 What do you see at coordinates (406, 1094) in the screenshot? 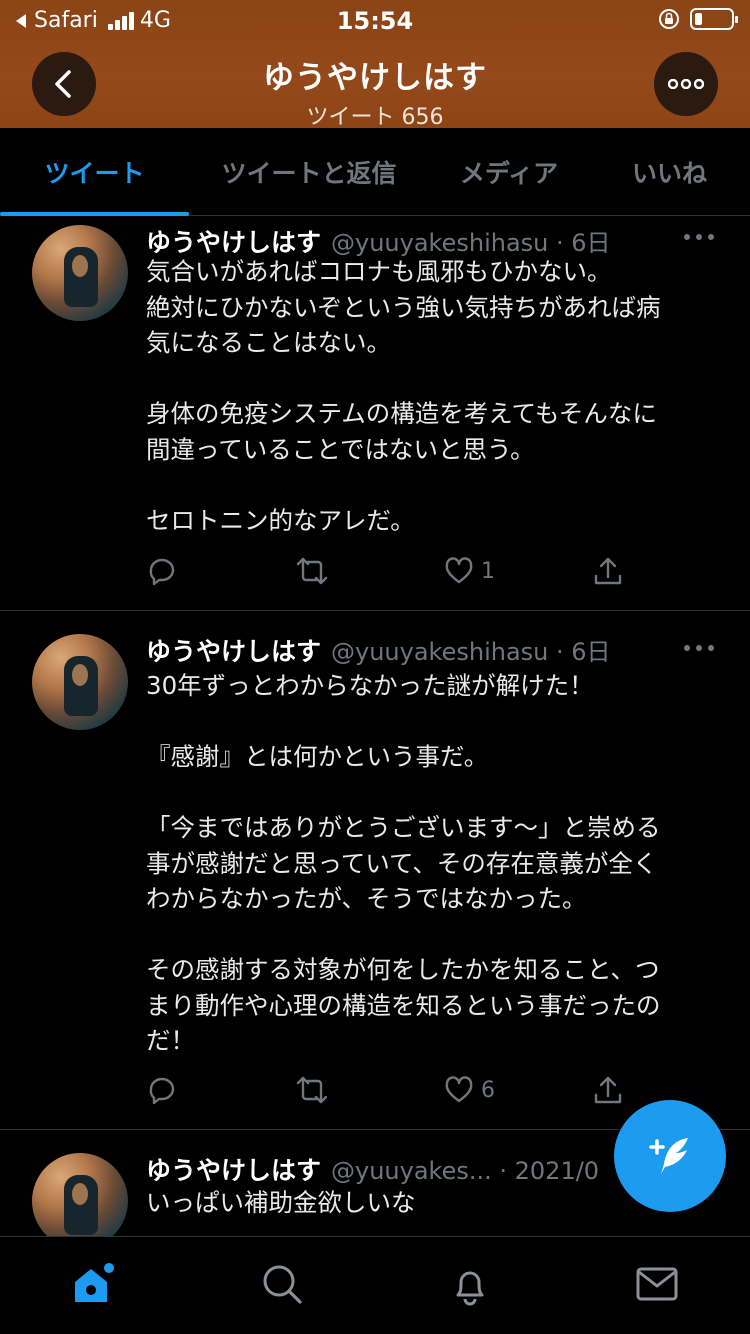
I see `tweet-actions: 6` at bounding box center [406, 1094].